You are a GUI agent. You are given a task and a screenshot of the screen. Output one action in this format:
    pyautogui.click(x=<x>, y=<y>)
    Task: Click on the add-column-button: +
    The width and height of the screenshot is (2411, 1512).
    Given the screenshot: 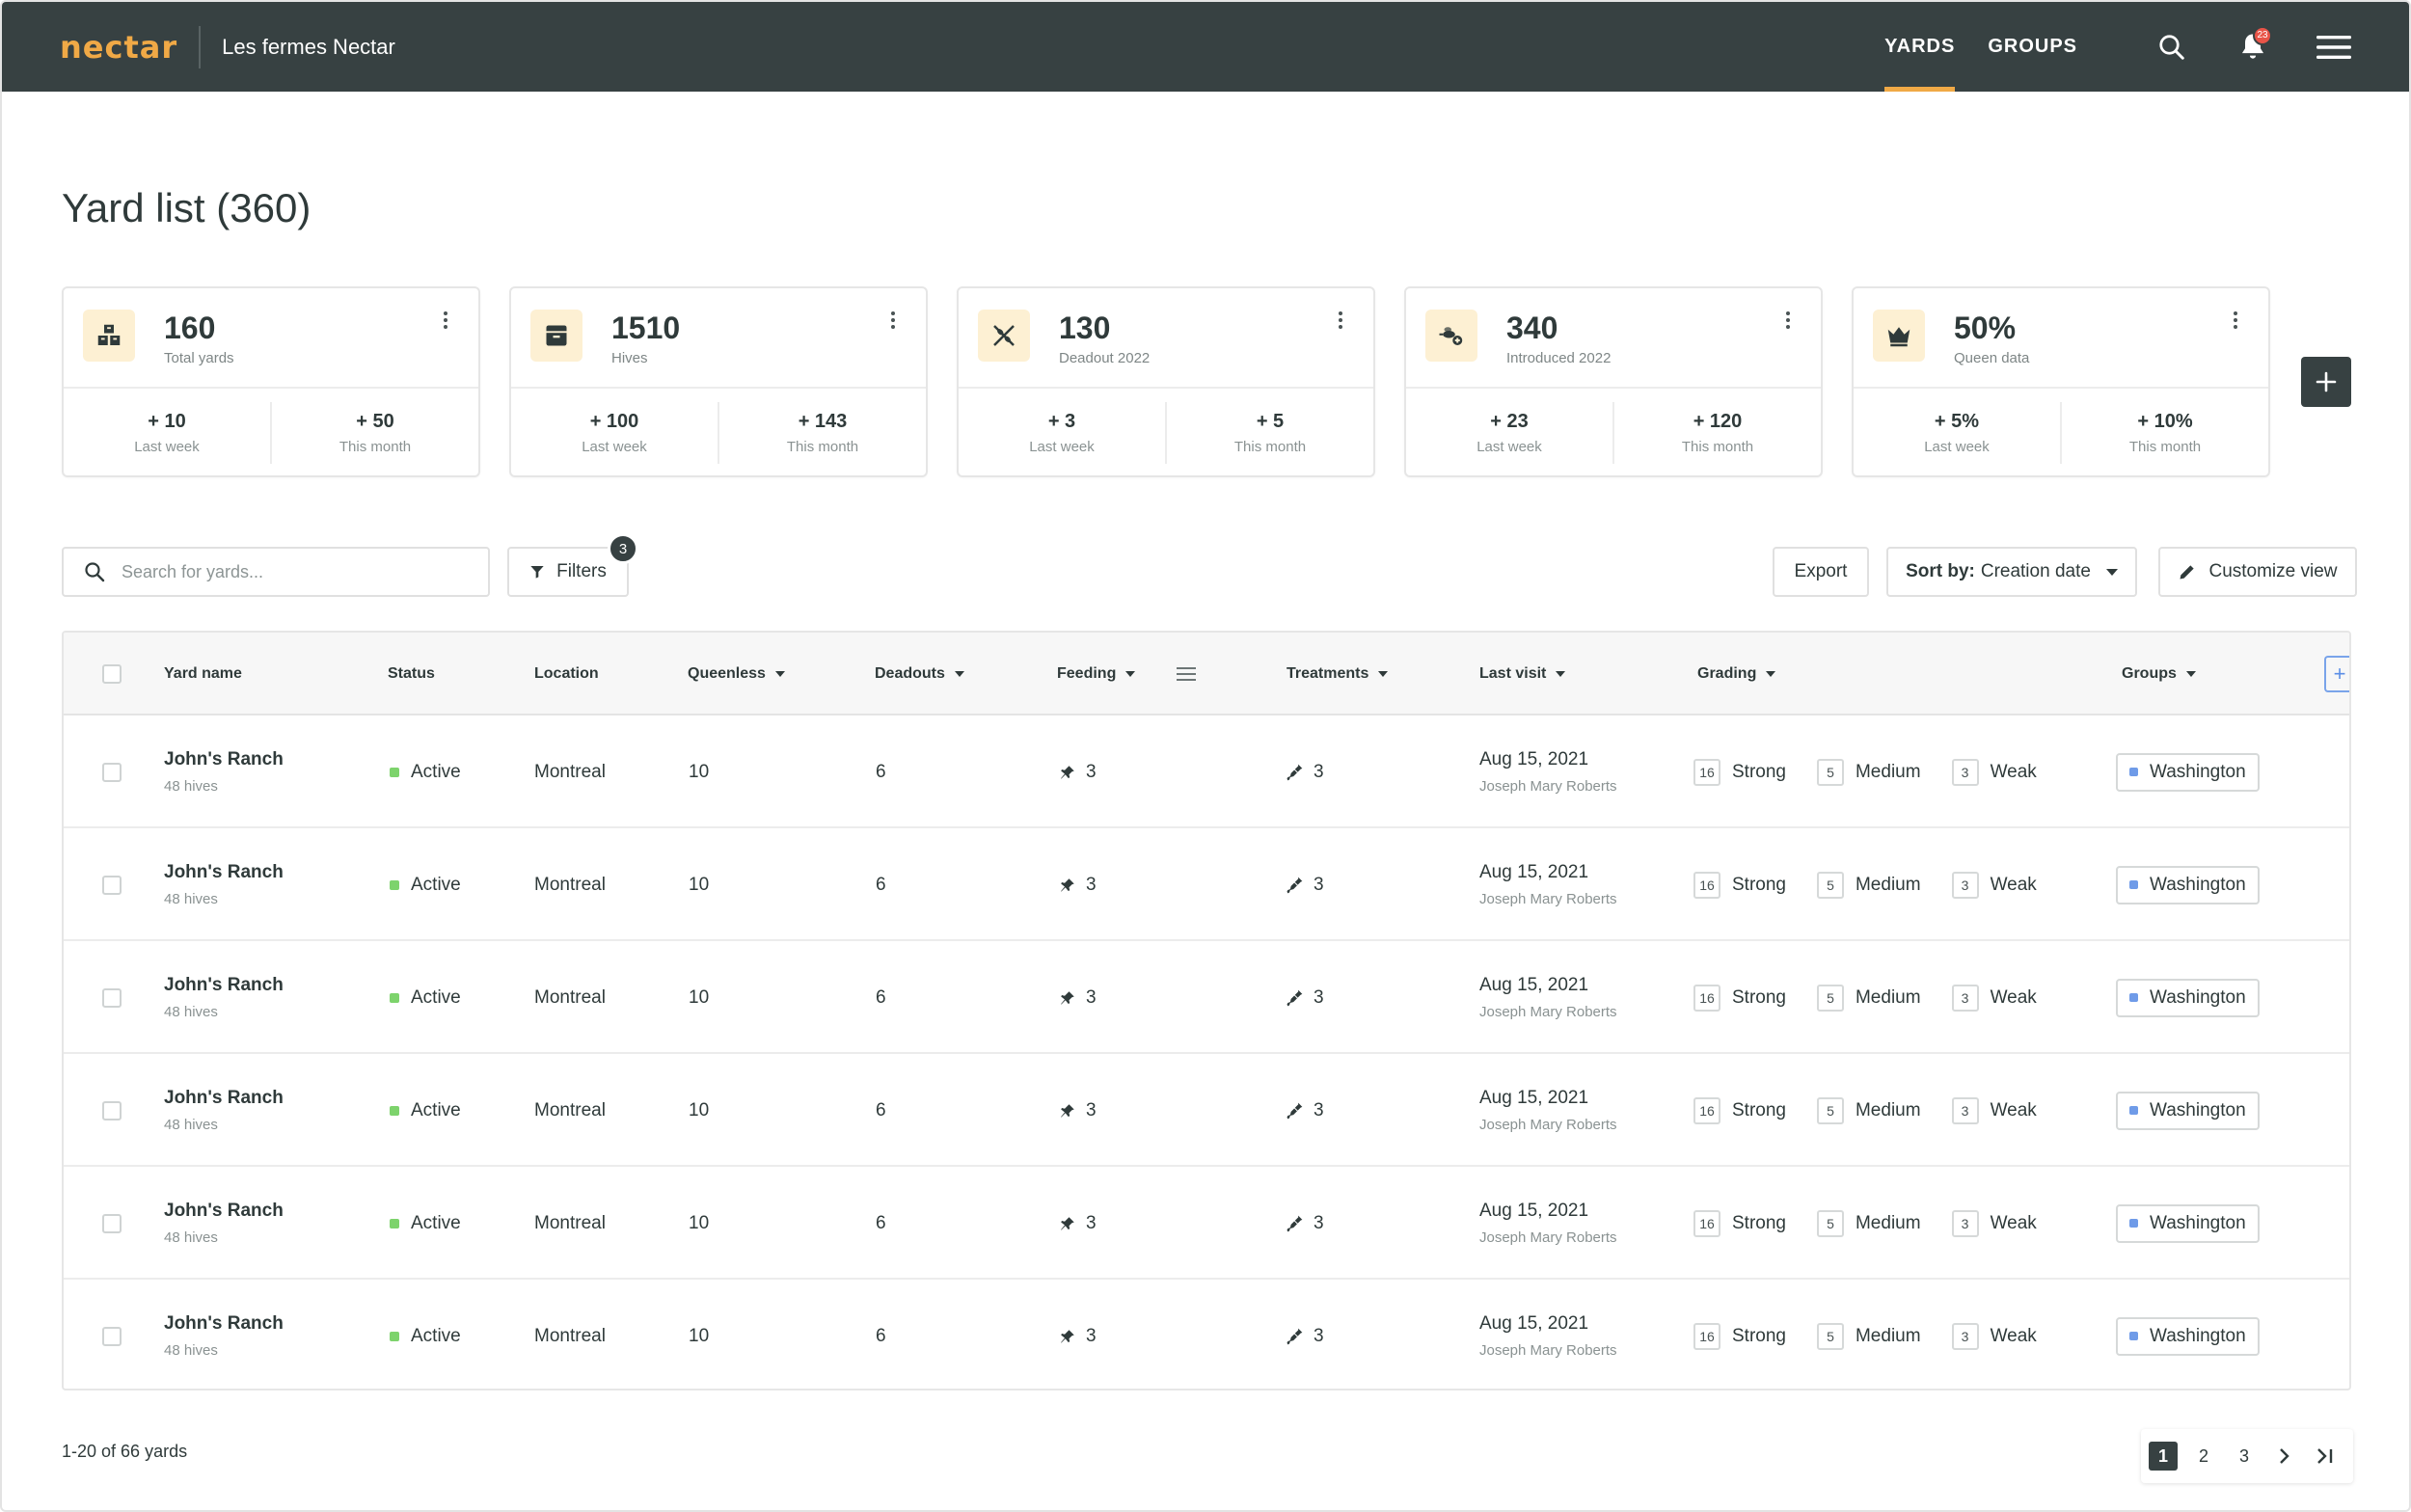 What is the action you would take?
    pyautogui.click(x=2337, y=674)
    